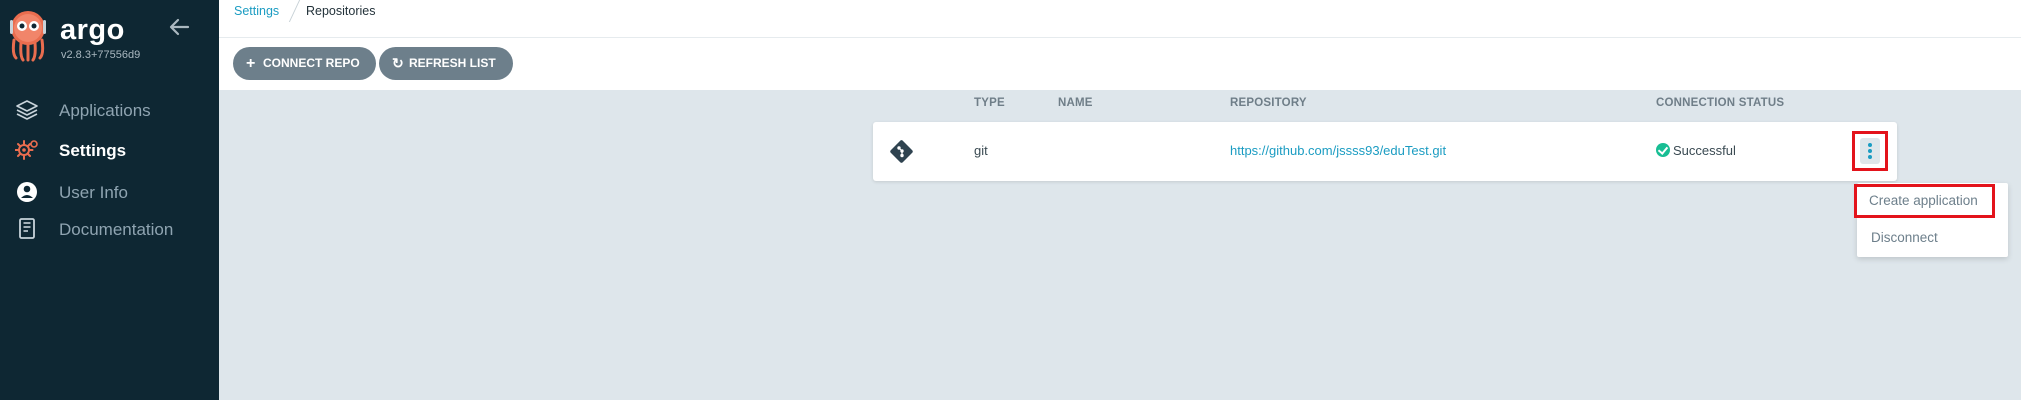 This screenshot has width=2021, height=400. I want to click on kebab-icon, so click(1870, 151).